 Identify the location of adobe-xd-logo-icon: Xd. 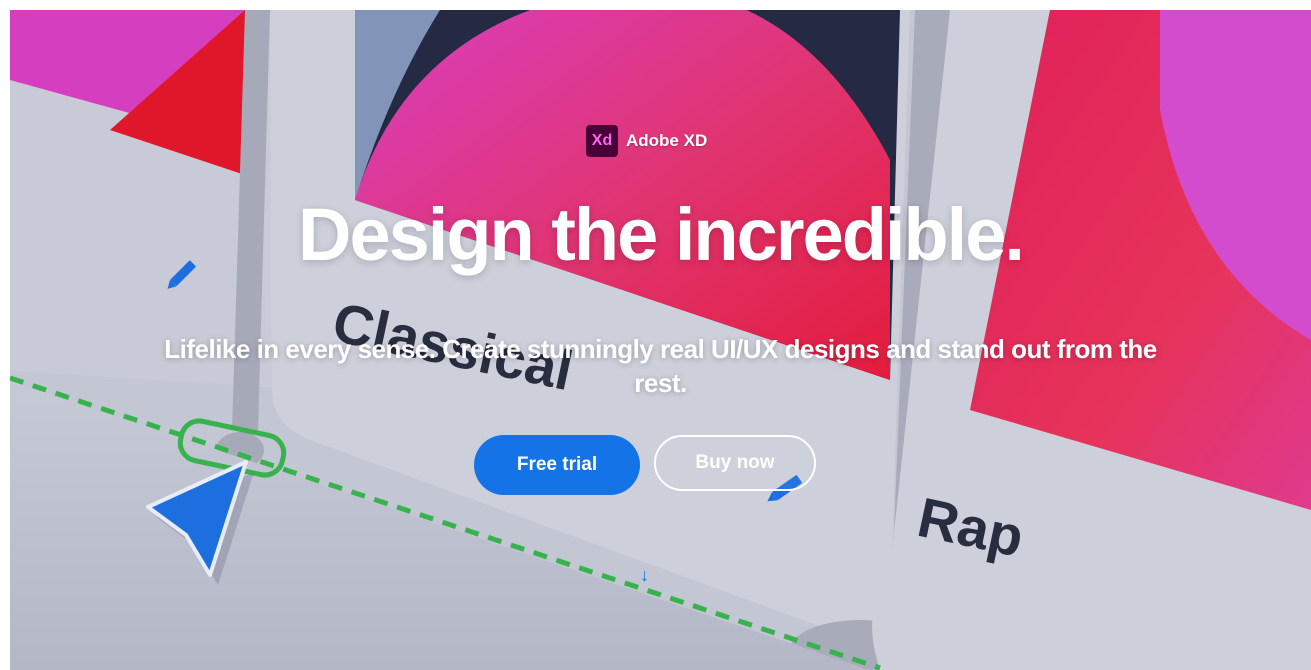
(602, 141).